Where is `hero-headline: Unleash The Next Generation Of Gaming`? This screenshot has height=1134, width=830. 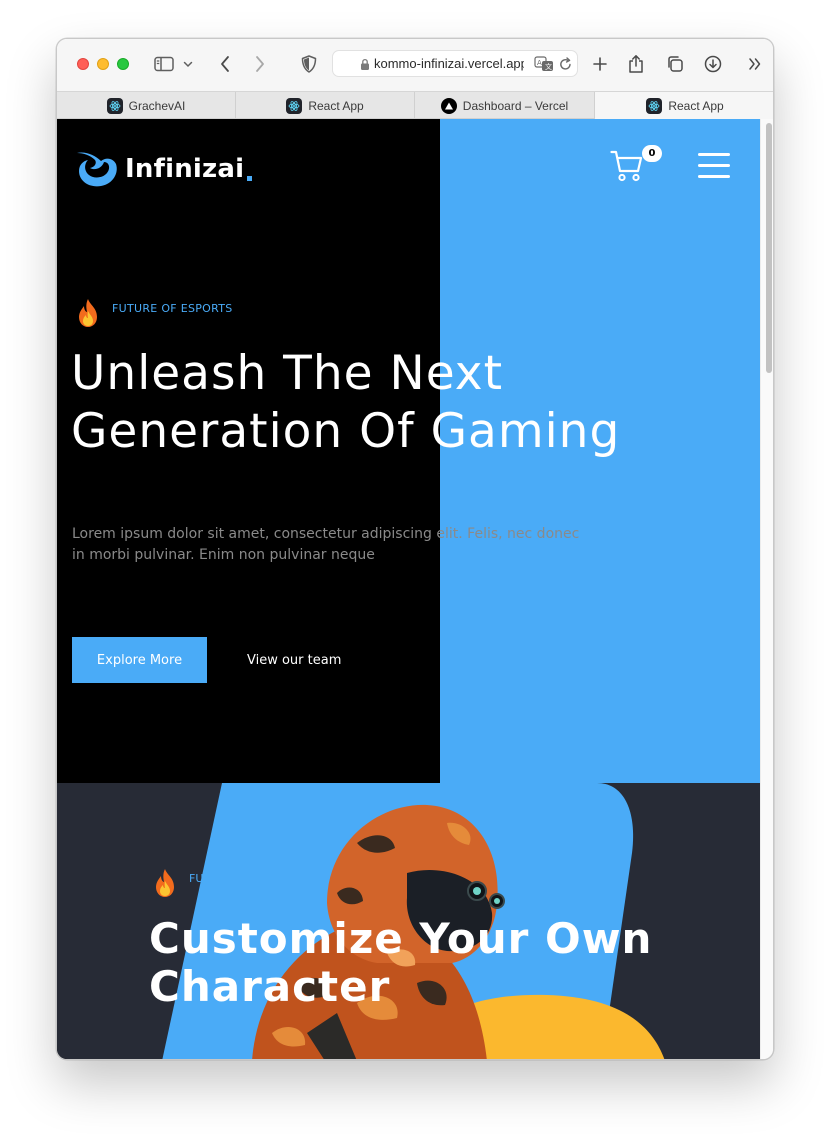 hero-headline: Unleash The Next Generation Of Gaming is located at coordinates (391, 403).